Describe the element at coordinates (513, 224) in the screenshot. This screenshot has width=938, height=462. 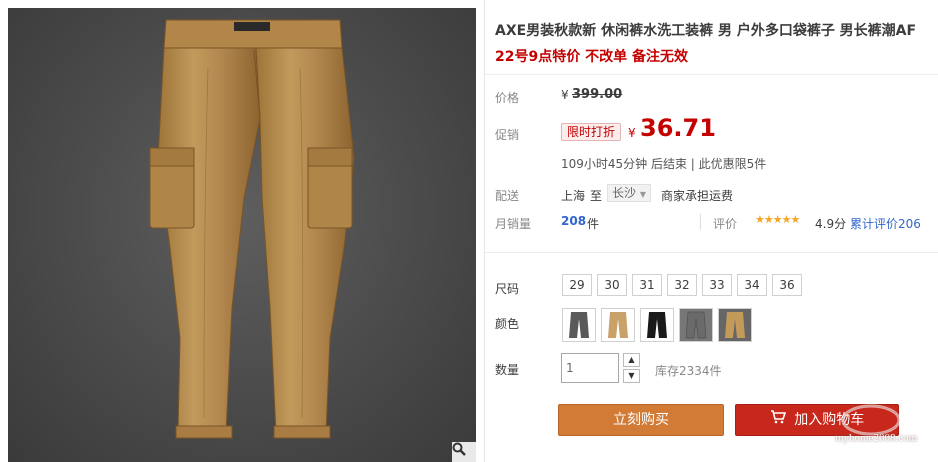
I see `monthly-sales-label: 月销量` at that location.